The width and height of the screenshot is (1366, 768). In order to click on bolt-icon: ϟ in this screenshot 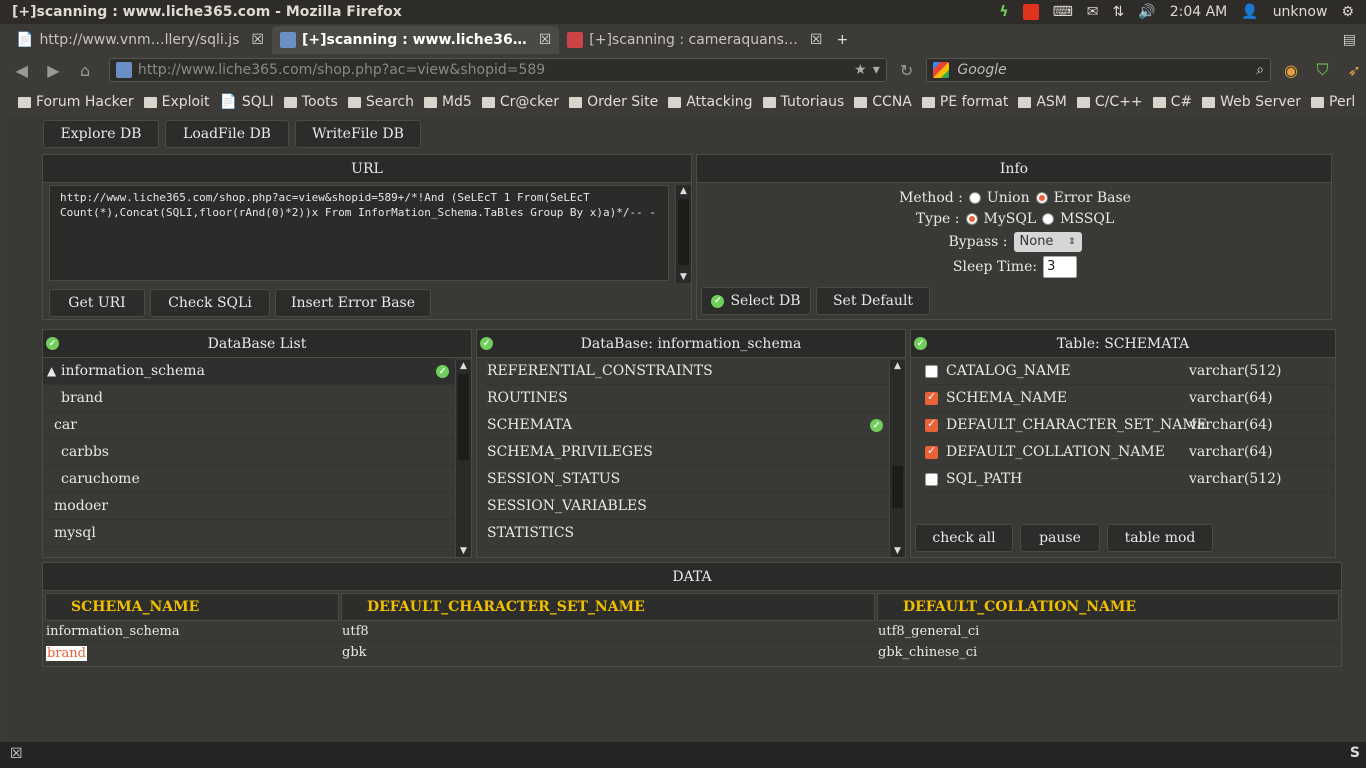, I will do `click(1003, 12)`.